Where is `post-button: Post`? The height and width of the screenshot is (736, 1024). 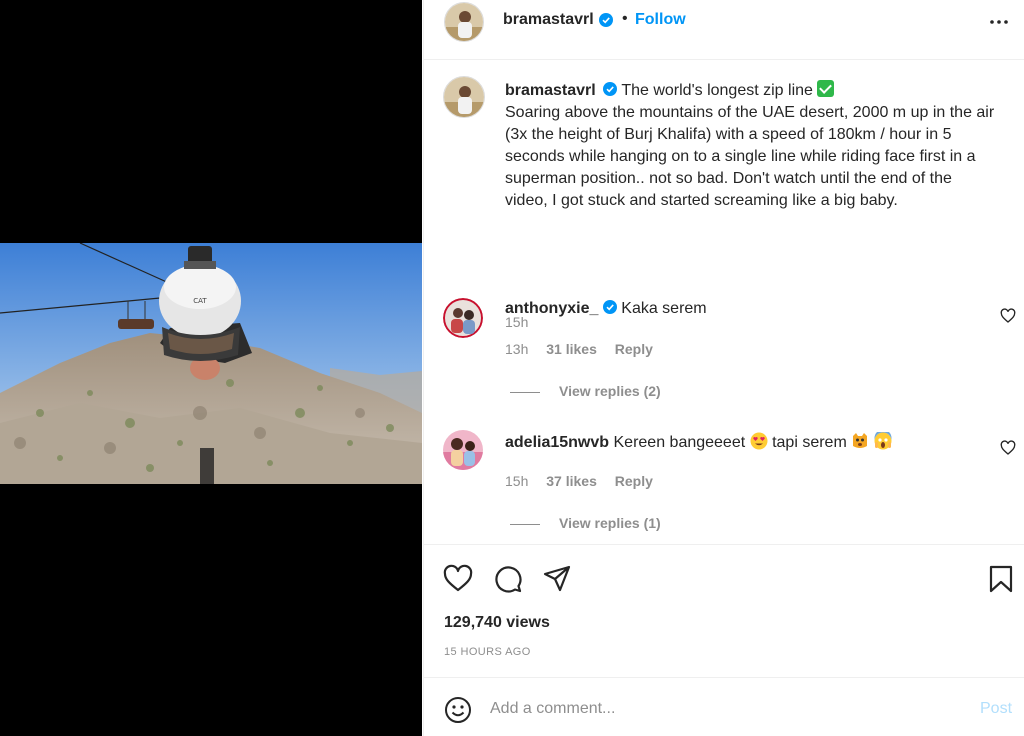
post-button: Post is located at coordinates (996, 709).